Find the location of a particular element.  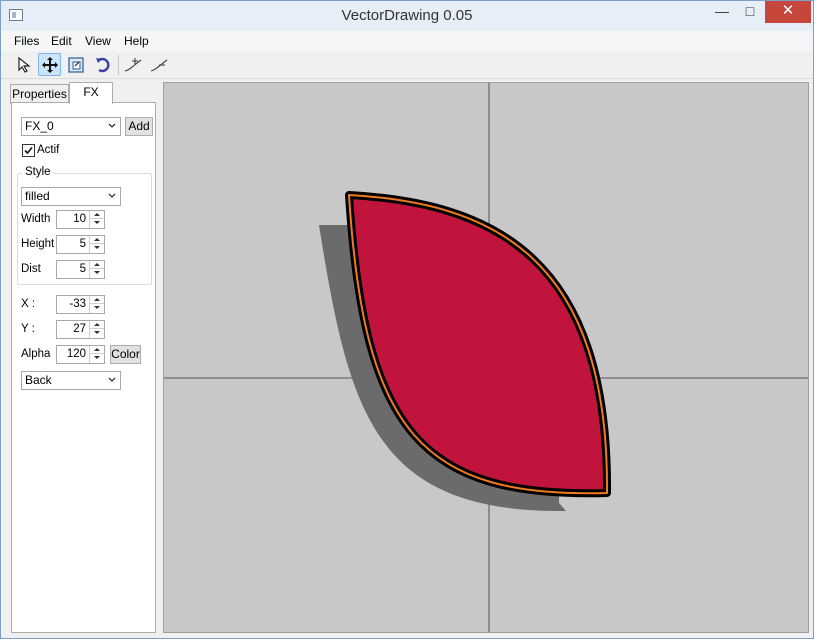

close-button: ✕ is located at coordinates (788, 12).